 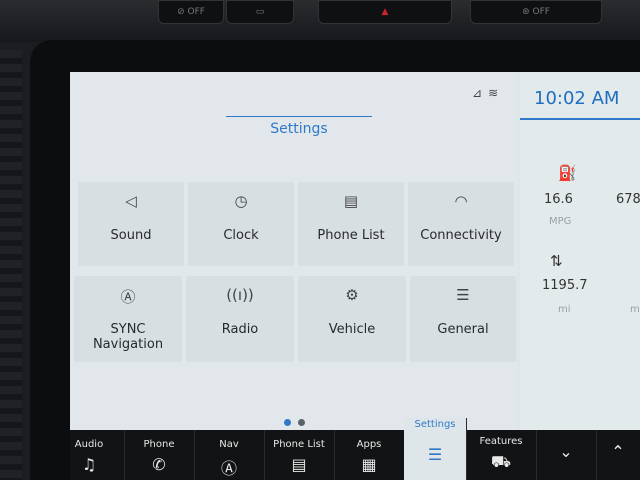 I want to click on page-title: Settings, so click(x=299, y=129).